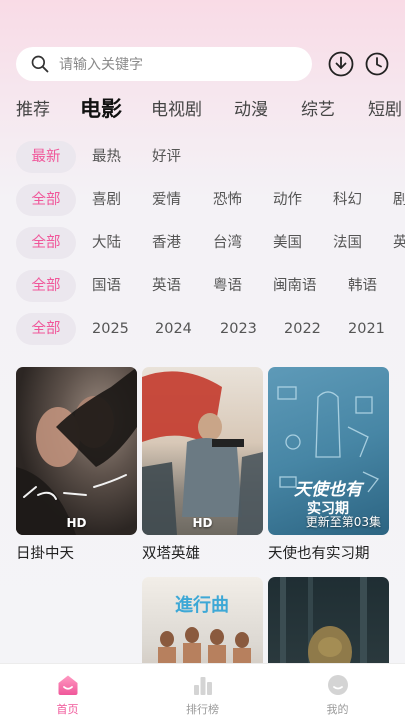 The height and width of the screenshot is (720, 405). I want to click on filter-chip: 爱情, so click(166, 200).